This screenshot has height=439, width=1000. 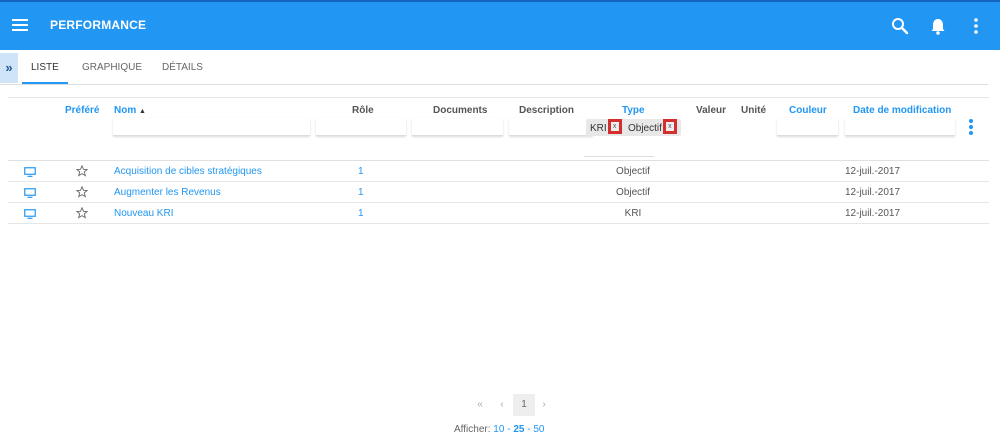 What do you see at coordinates (551, 127) in the screenshot?
I see `description-filter-input` at bounding box center [551, 127].